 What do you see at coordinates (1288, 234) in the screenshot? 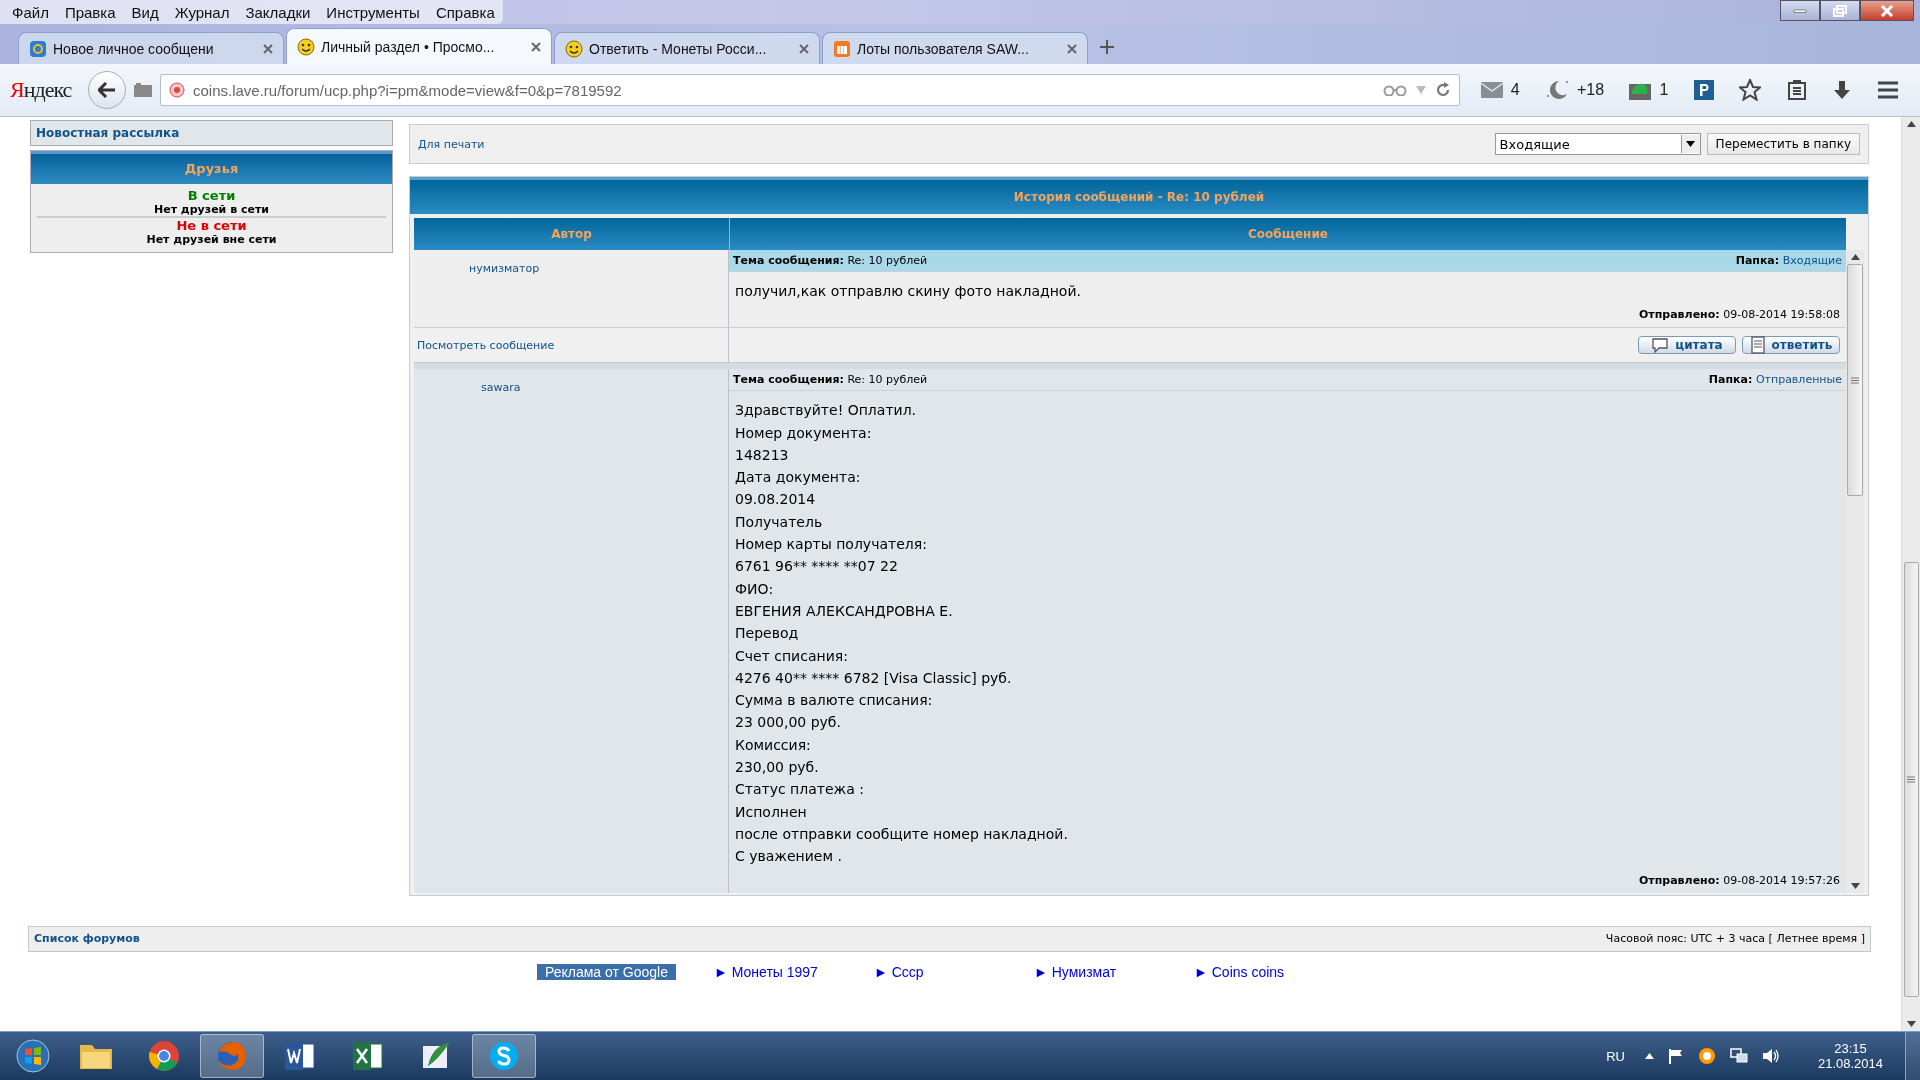
I see `column-header: Сообщение` at bounding box center [1288, 234].